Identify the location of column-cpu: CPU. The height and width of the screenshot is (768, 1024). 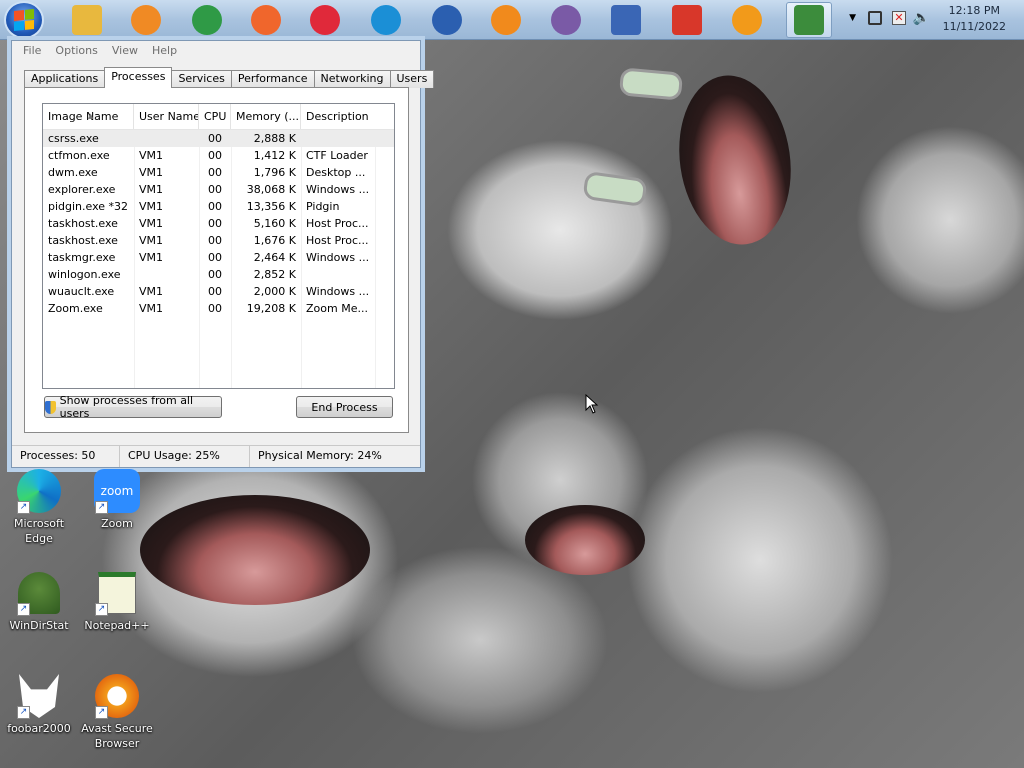
(215, 116).